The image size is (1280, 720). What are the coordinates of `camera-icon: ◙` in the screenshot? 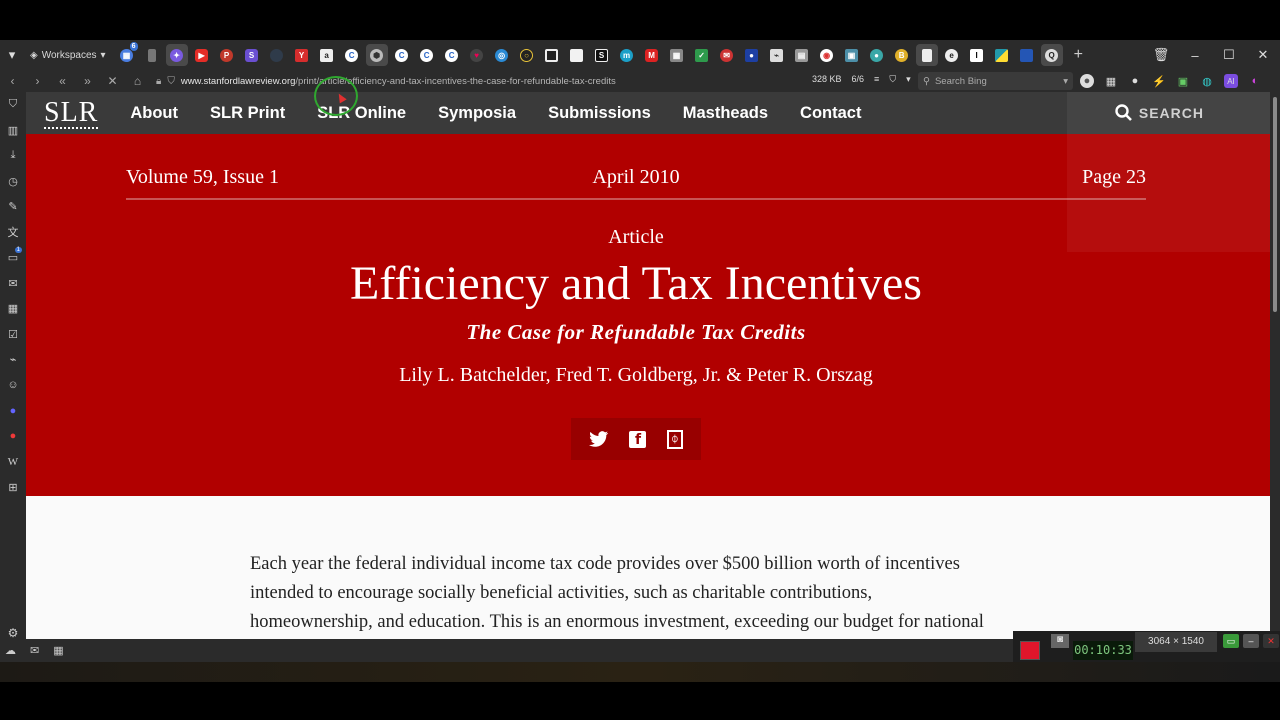 It's located at (1060, 641).